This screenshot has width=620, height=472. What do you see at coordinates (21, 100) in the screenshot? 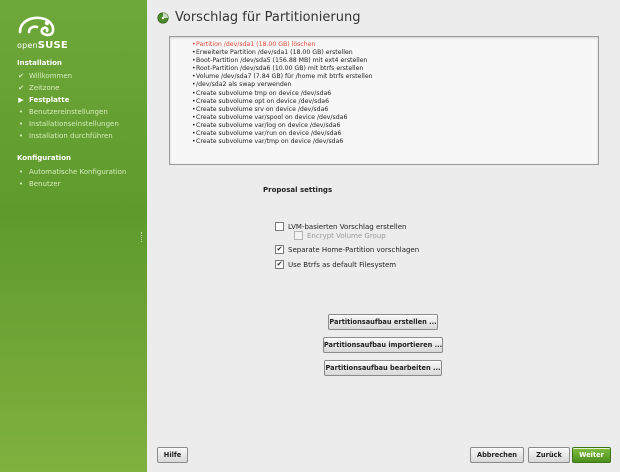
I see `arrow-right-icon: ▶` at bounding box center [21, 100].